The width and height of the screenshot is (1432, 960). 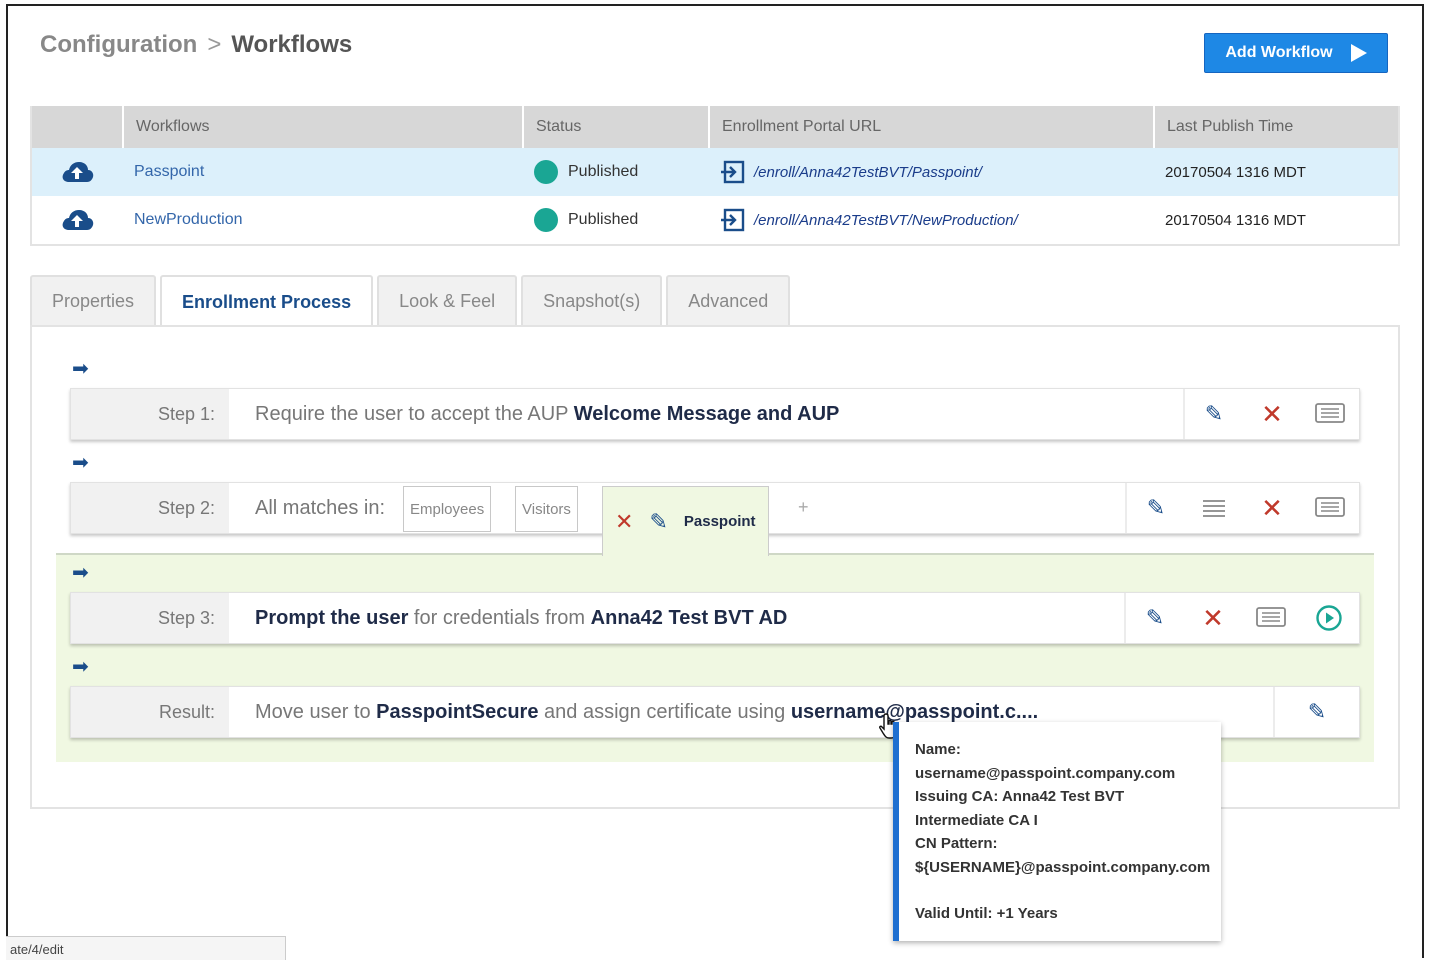 What do you see at coordinates (77, 127) in the screenshot?
I see `header-icon-col` at bounding box center [77, 127].